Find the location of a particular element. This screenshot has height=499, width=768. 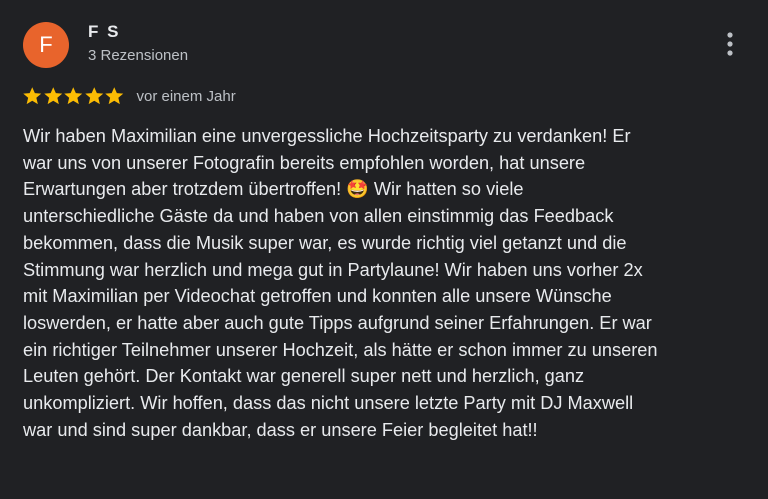

avatar: F is located at coordinates (46, 45).